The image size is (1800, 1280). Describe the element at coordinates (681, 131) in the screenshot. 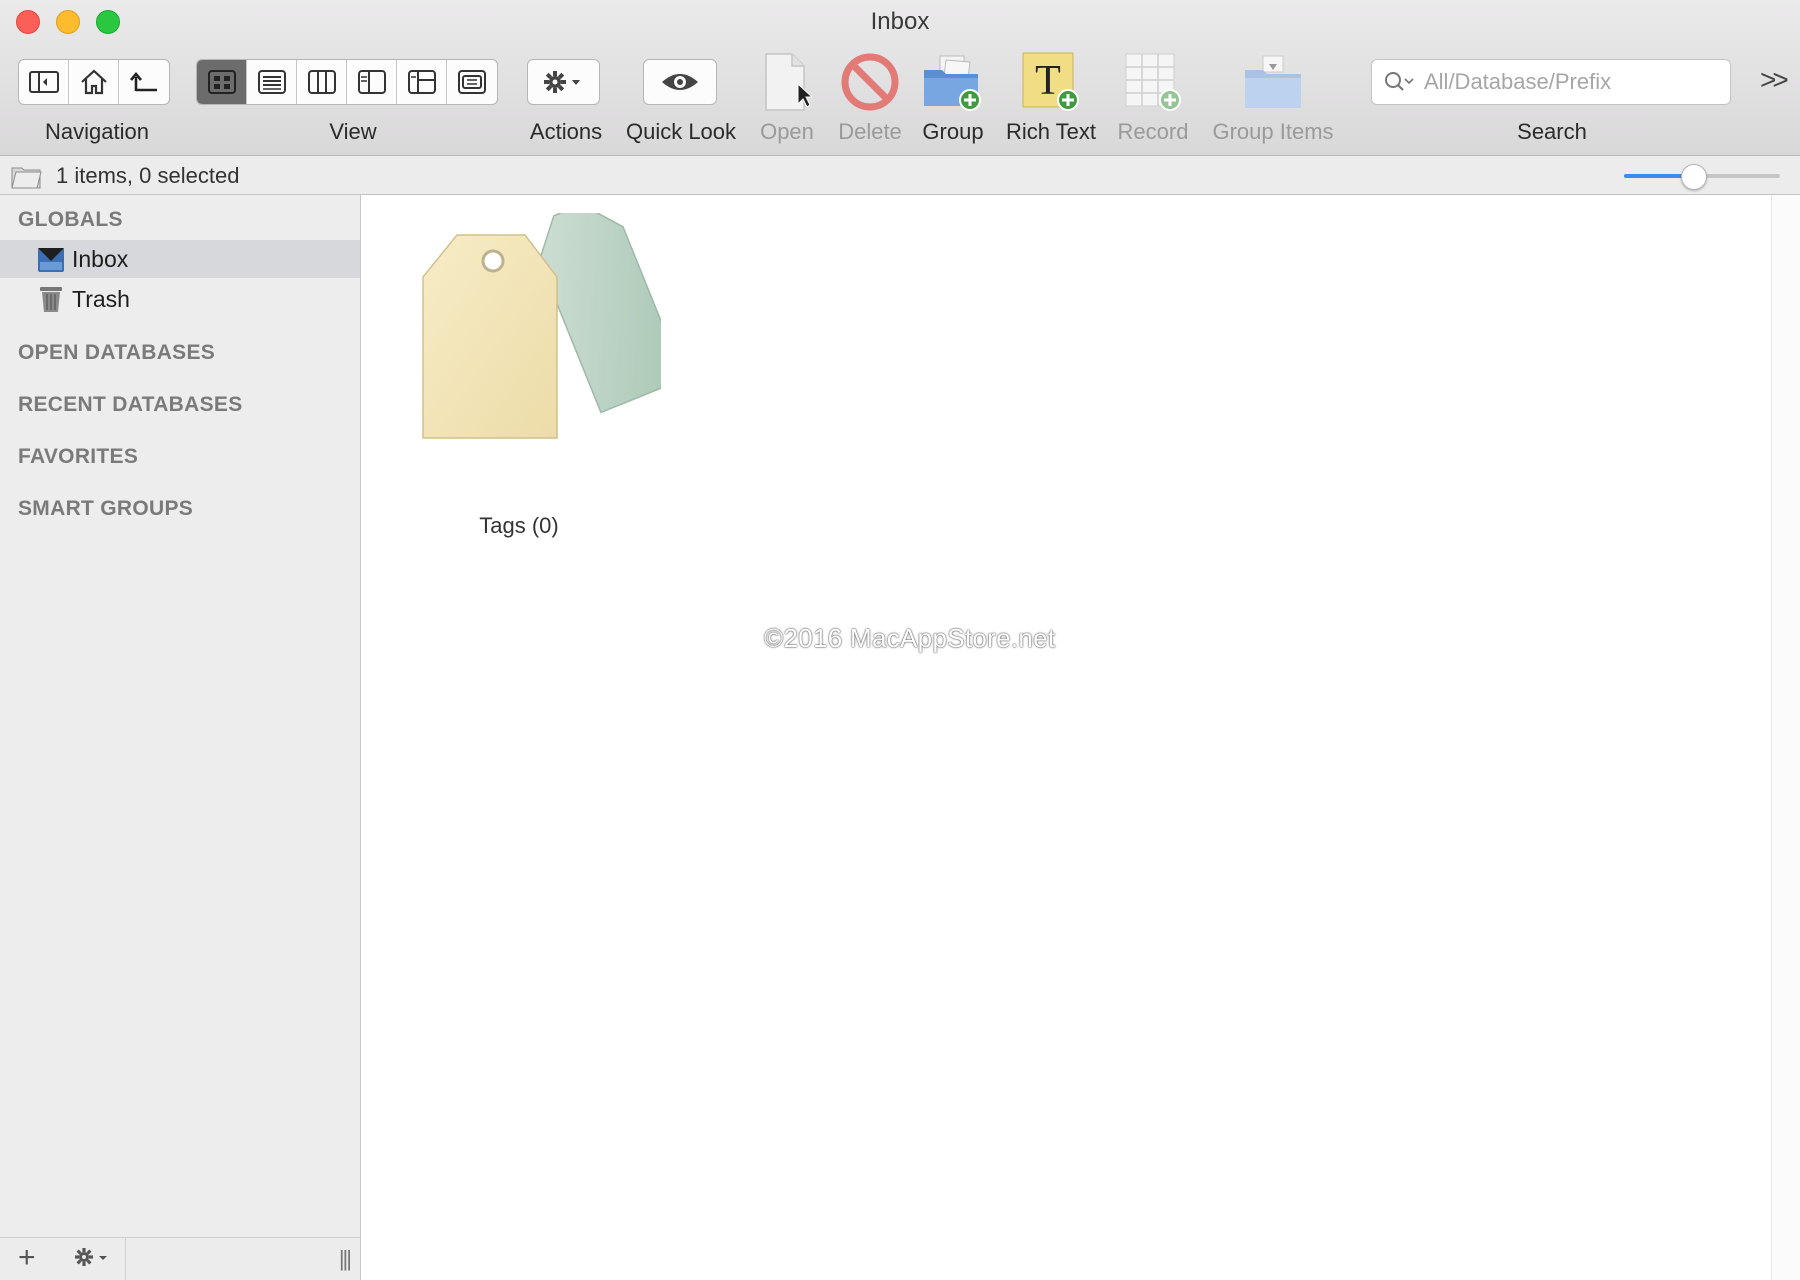

I see `quick-look-label: Quick Look` at that location.